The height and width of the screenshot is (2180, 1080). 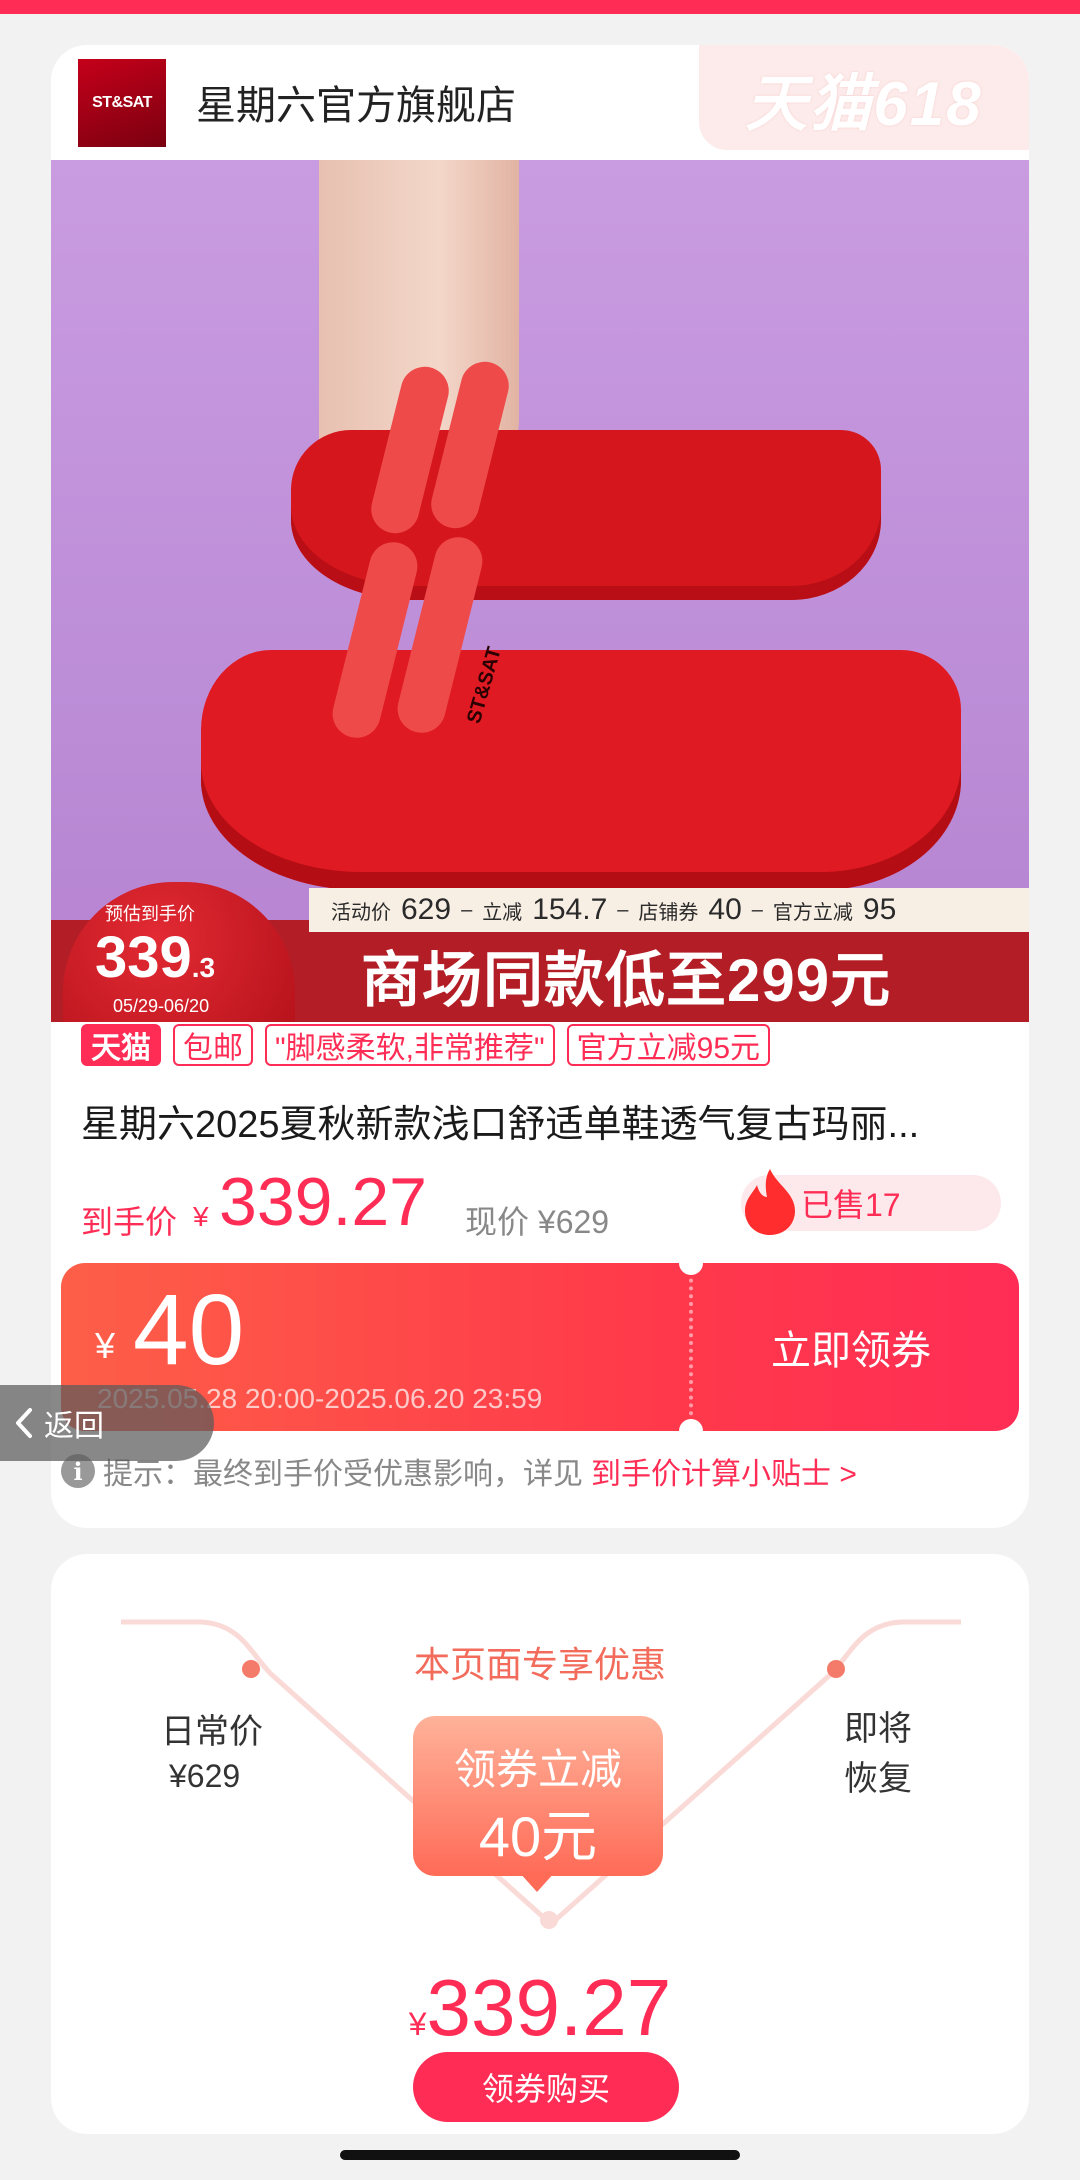 What do you see at coordinates (537, 1769) in the screenshot?
I see `bubble-line-1: 领券立减` at bounding box center [537, 1769].